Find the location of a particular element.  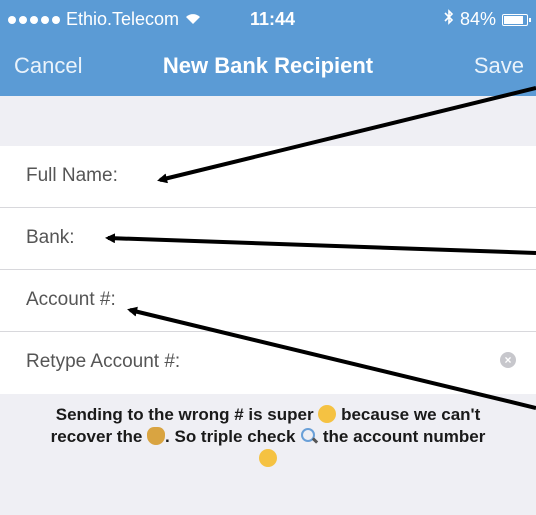

arrow-to-bank is located at coordinates (320, 244).